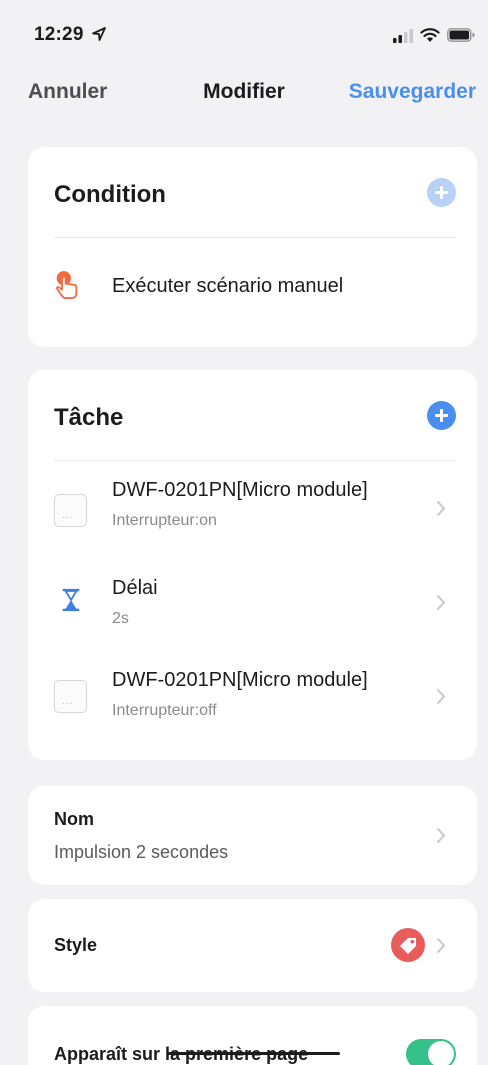 This screenshot has height=1065, width=488. What do you see at coordinates (441, 1053) in the screenshot?
I see `toggle-knob` at bounding box center [441, 1053].